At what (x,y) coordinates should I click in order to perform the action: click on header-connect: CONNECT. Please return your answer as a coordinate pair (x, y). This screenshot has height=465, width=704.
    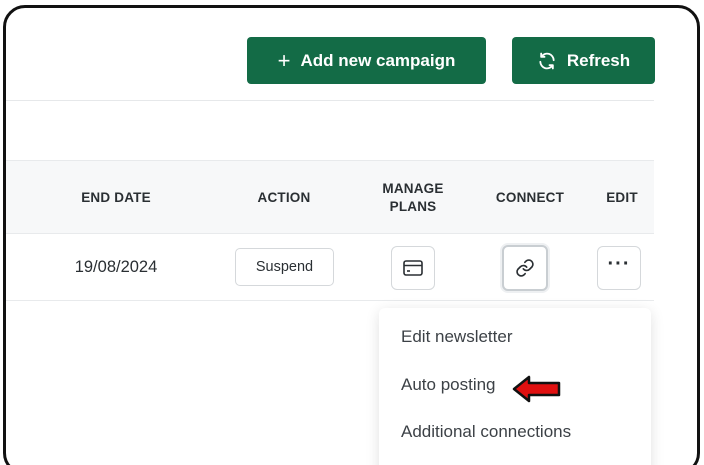
    Looking at the image, I should click on (530, 198).